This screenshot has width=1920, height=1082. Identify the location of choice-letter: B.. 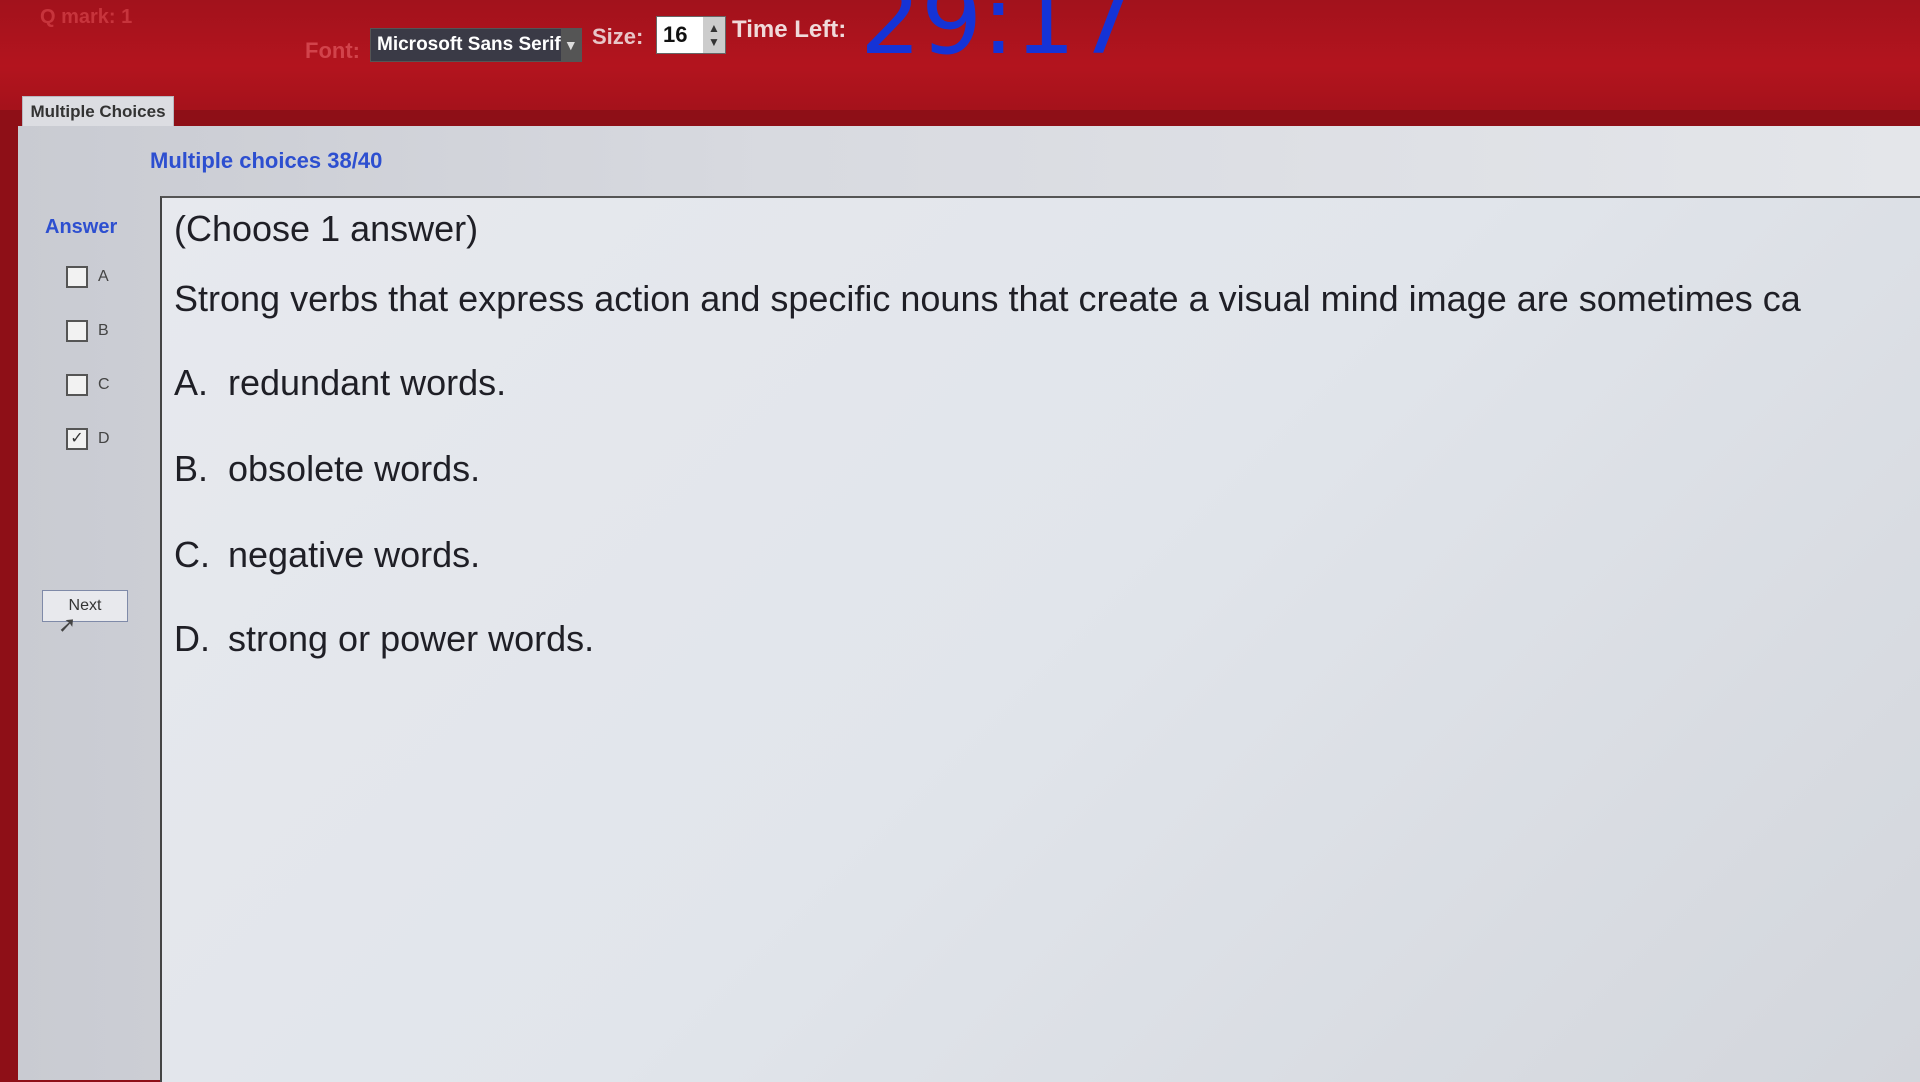
(191, 468).